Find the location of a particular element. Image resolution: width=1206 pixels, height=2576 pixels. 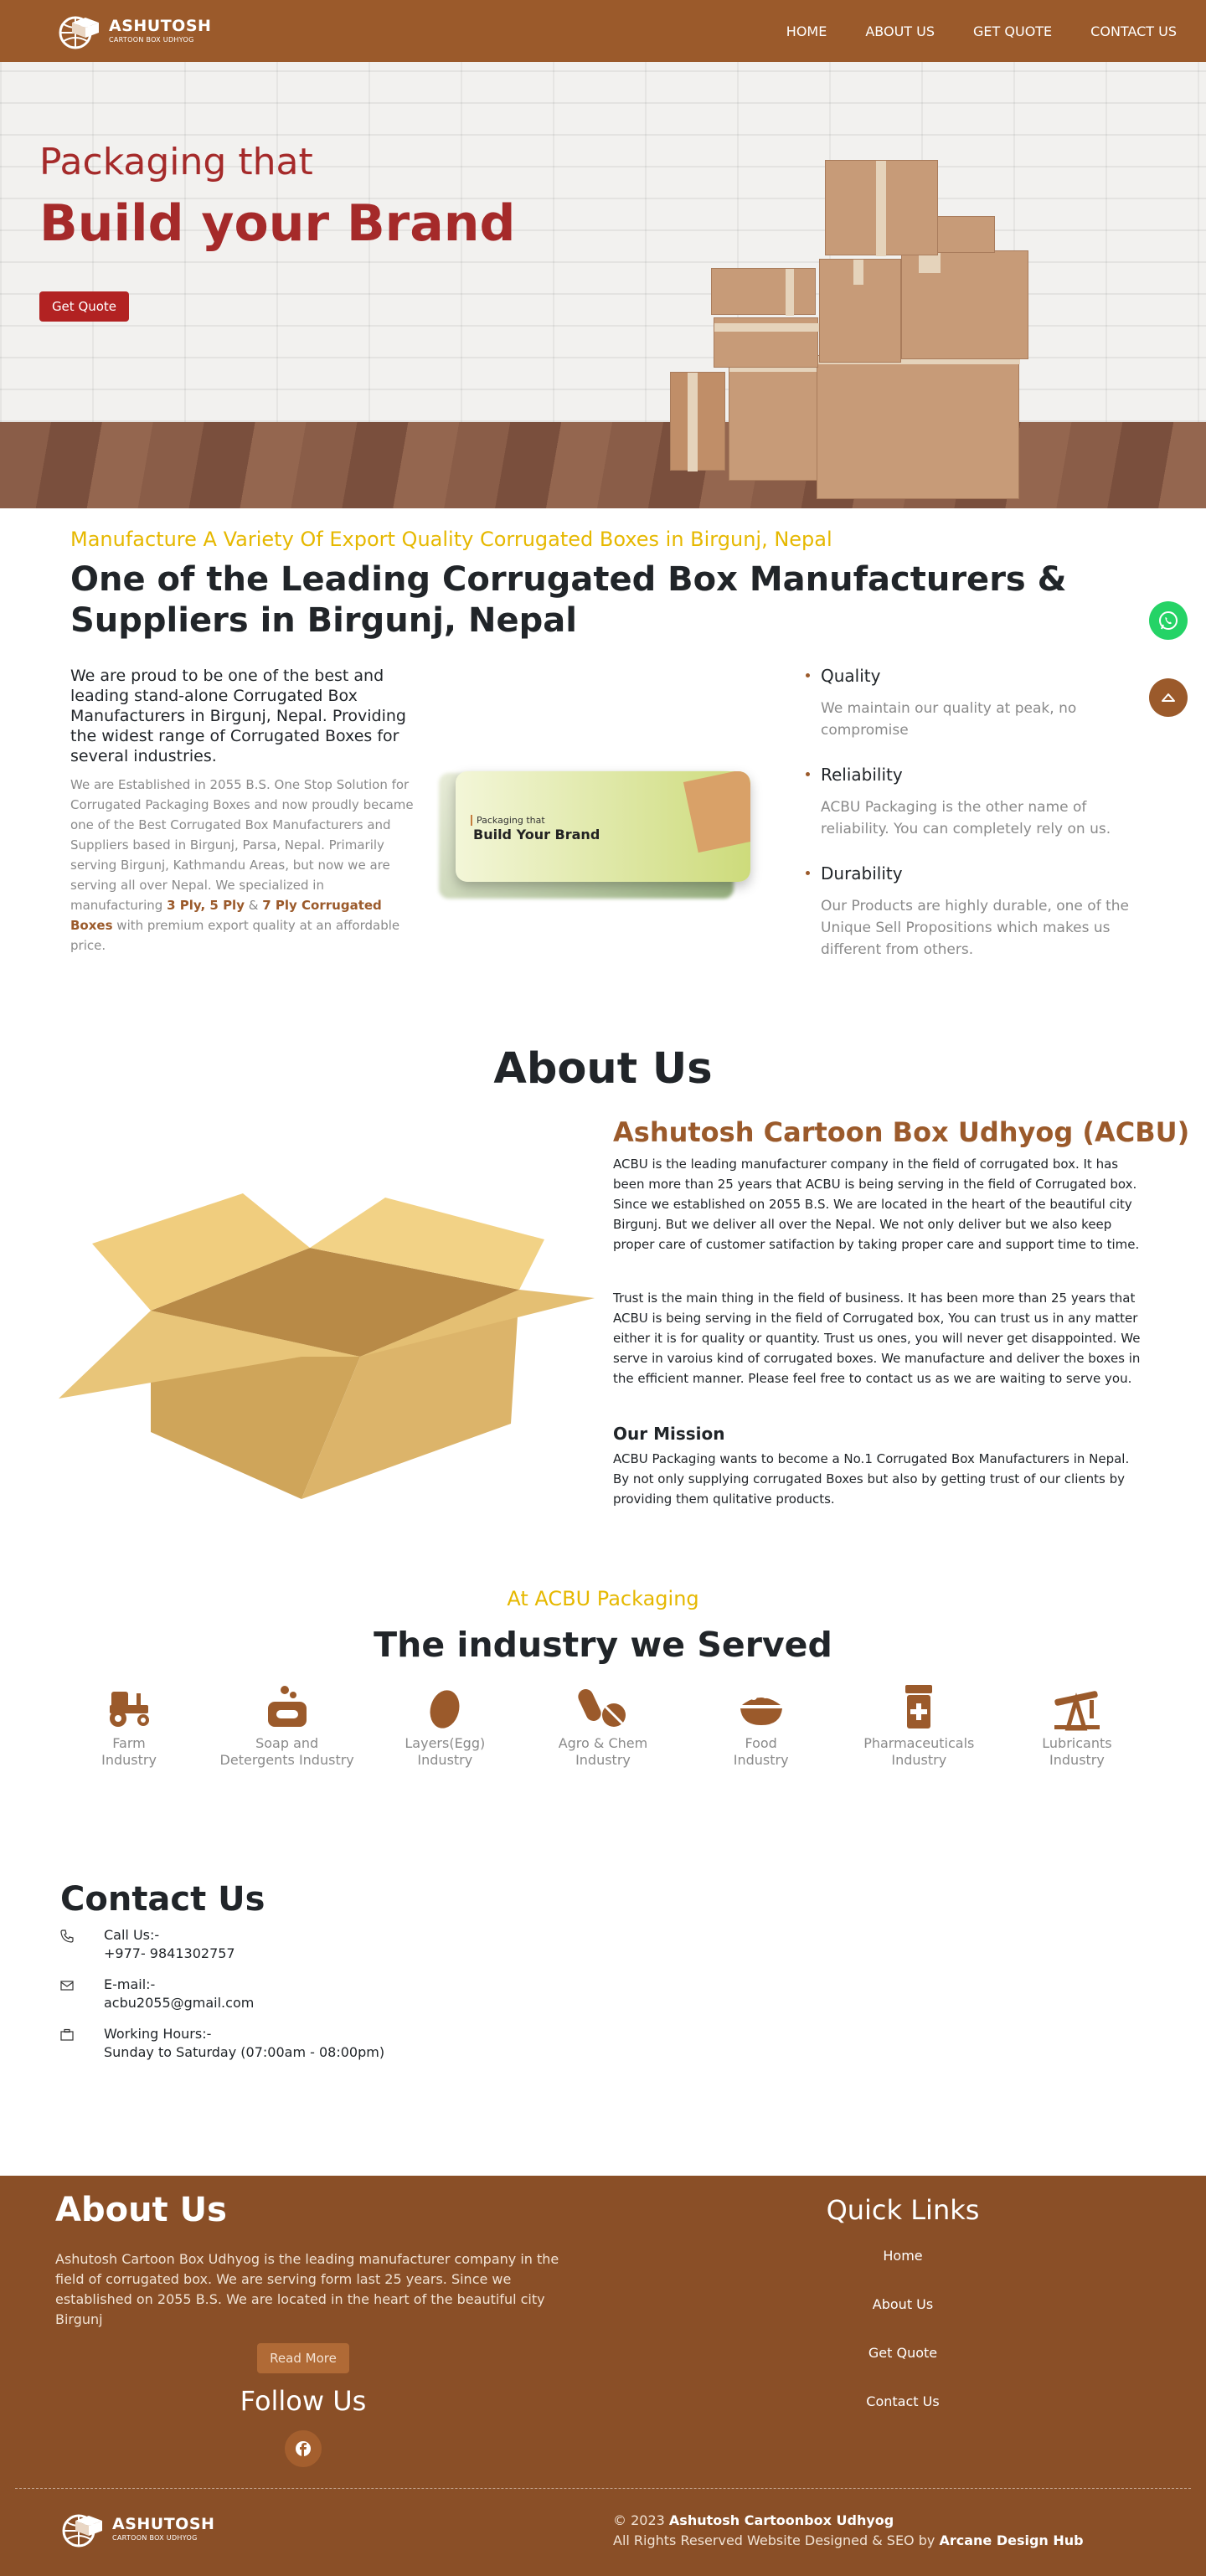

industry-pharmaceuticals: Pharmaceuticals Industry is located at coordinates (918, 1726).